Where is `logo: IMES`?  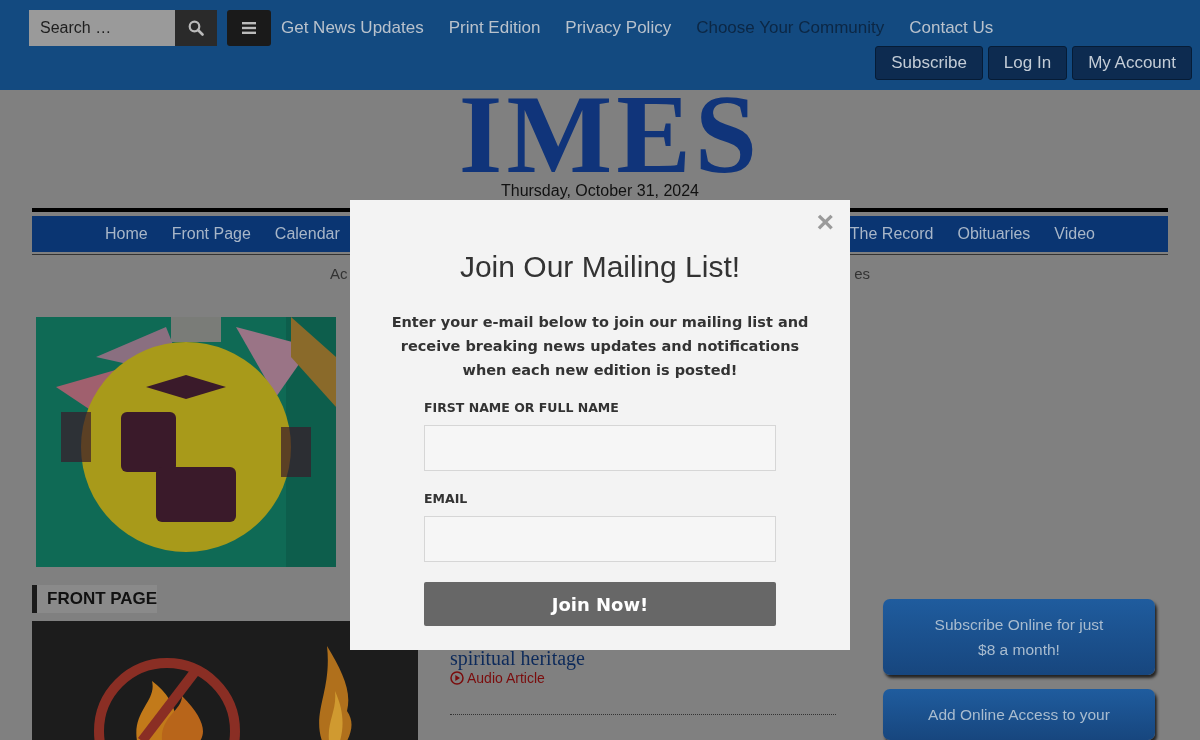 logo: IMES is located at coordinates (610, 134).